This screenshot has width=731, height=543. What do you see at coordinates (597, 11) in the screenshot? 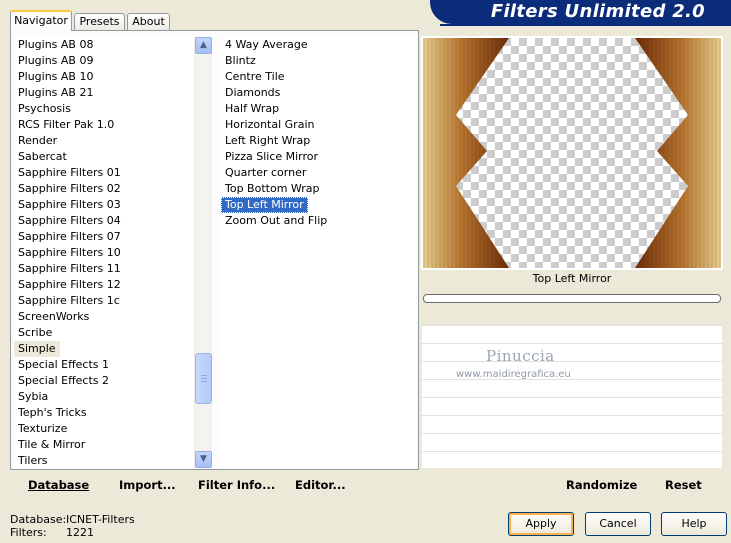
I see `app-title: Filters Unlimited 2.0` at bounding box center [597, 11].